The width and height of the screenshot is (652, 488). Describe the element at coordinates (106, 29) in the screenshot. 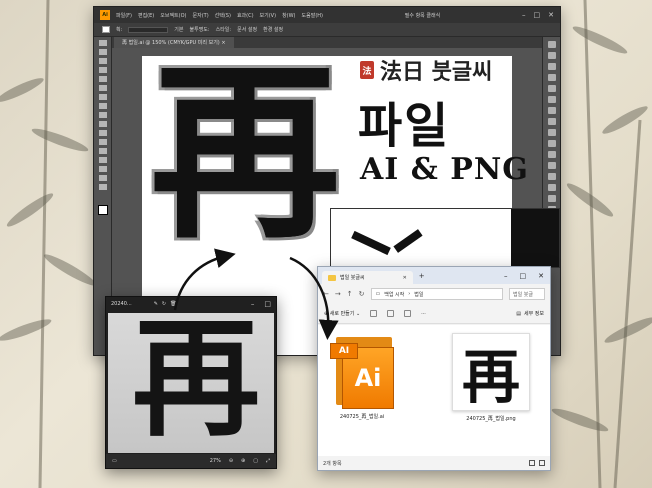

I see `fill-swatch` at that location.